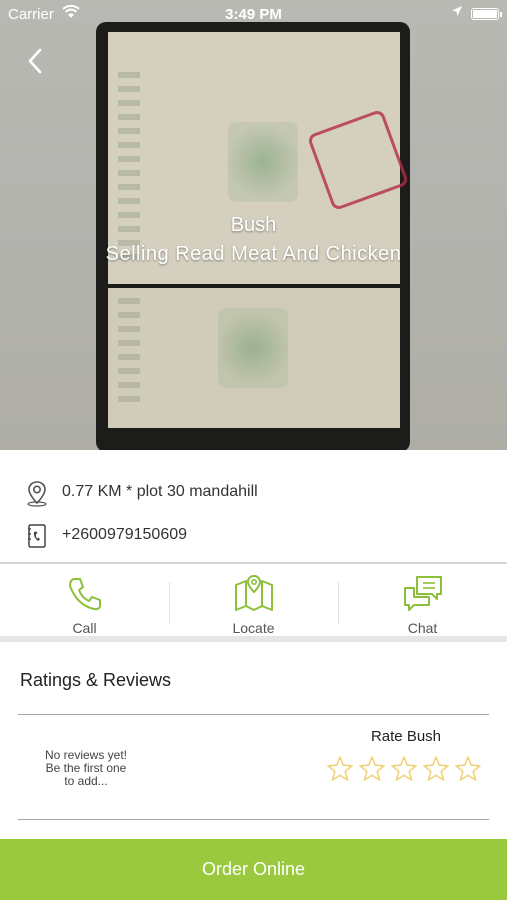 The image size is (507, 900). Describe the element at coordinates (37, 493) in the screenshot. I see `location-pin-icon` at that location.